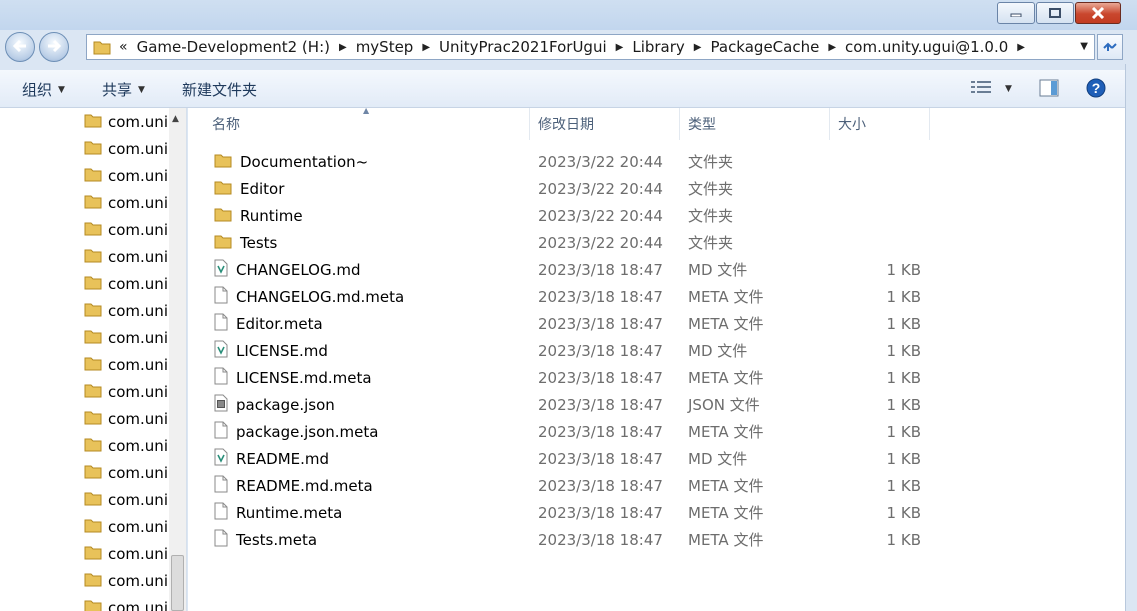 The image size is (1137, 611). What do you see at coordinates (20, 47) in the screenshot?
I see `back-button` at bounding box center [20, 47].